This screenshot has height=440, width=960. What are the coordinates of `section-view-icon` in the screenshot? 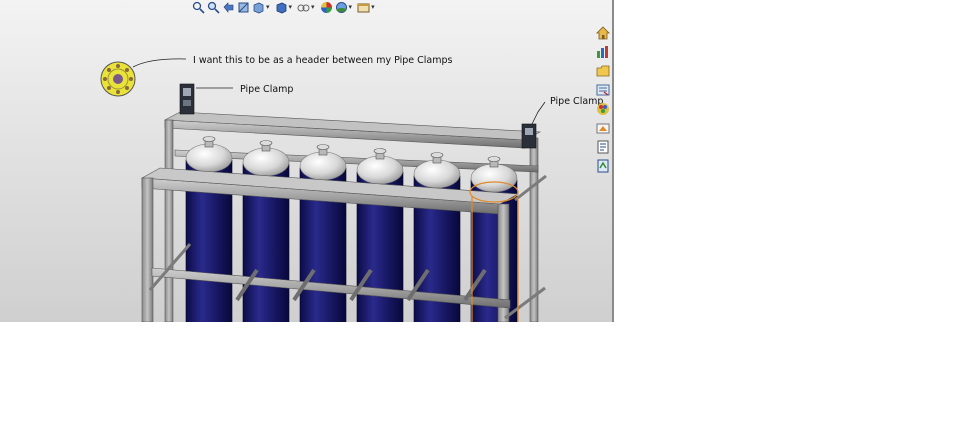 It's located at (243, 7).